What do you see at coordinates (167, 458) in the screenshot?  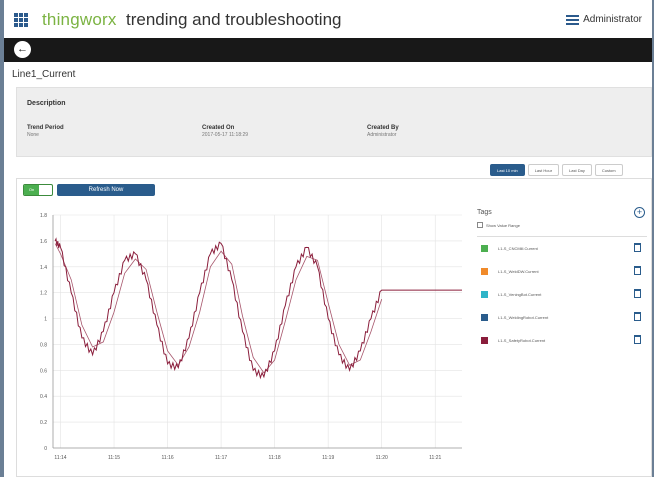 I see `x-tick-label: 11:16` at bounding box center [167, 458].